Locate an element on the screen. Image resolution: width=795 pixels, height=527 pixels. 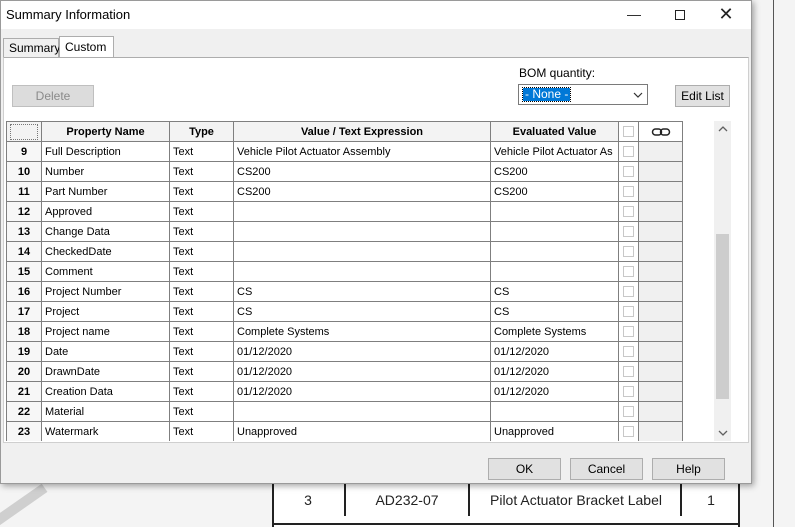
bom-quantity-select: - None - is located at coordinates (583, 94).